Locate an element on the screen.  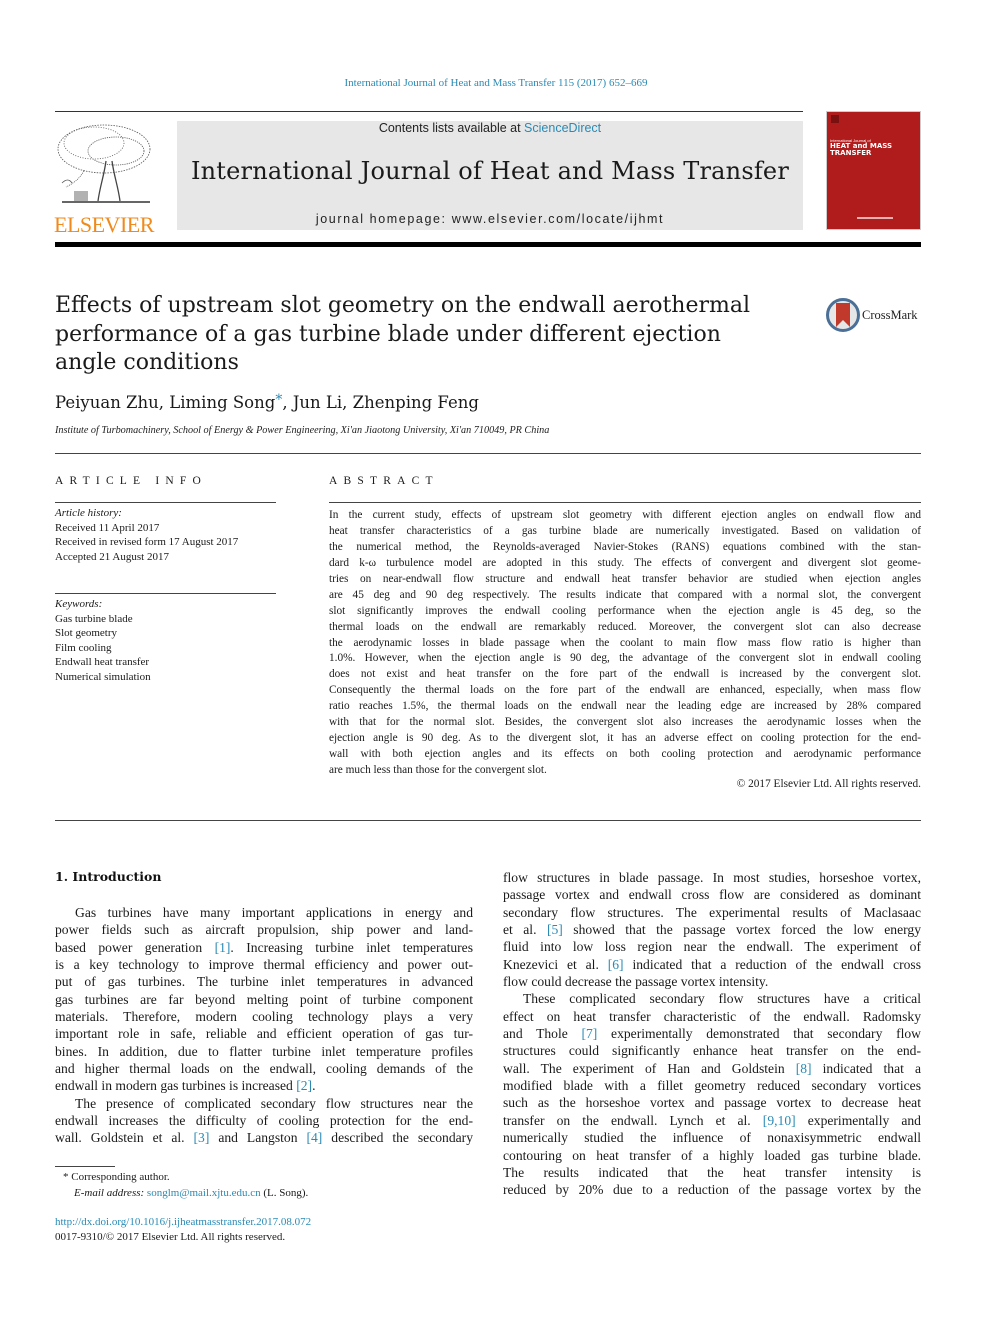
citation-link: [1] is located at coordinates (223, 947).